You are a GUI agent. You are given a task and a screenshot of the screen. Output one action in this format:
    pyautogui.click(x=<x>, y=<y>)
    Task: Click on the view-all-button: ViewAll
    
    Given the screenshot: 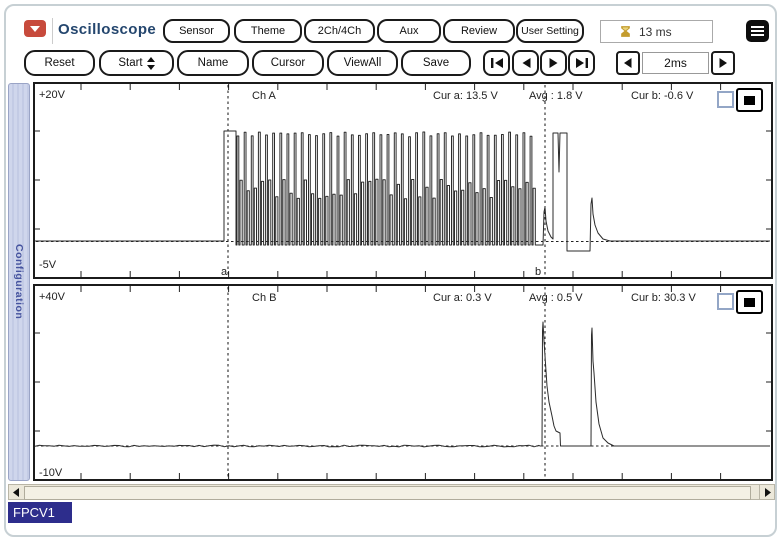 What is the action you would take?
    pyautogui.click(x=362, y=63)
    